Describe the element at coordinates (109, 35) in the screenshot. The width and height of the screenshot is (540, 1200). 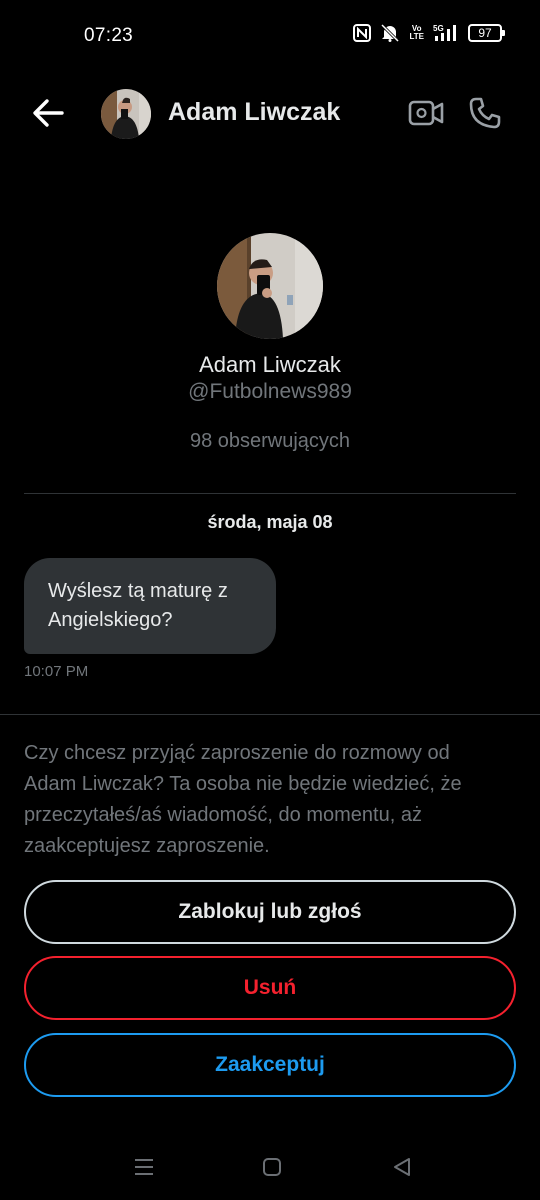
I see `status-time: 07:23` at that location.